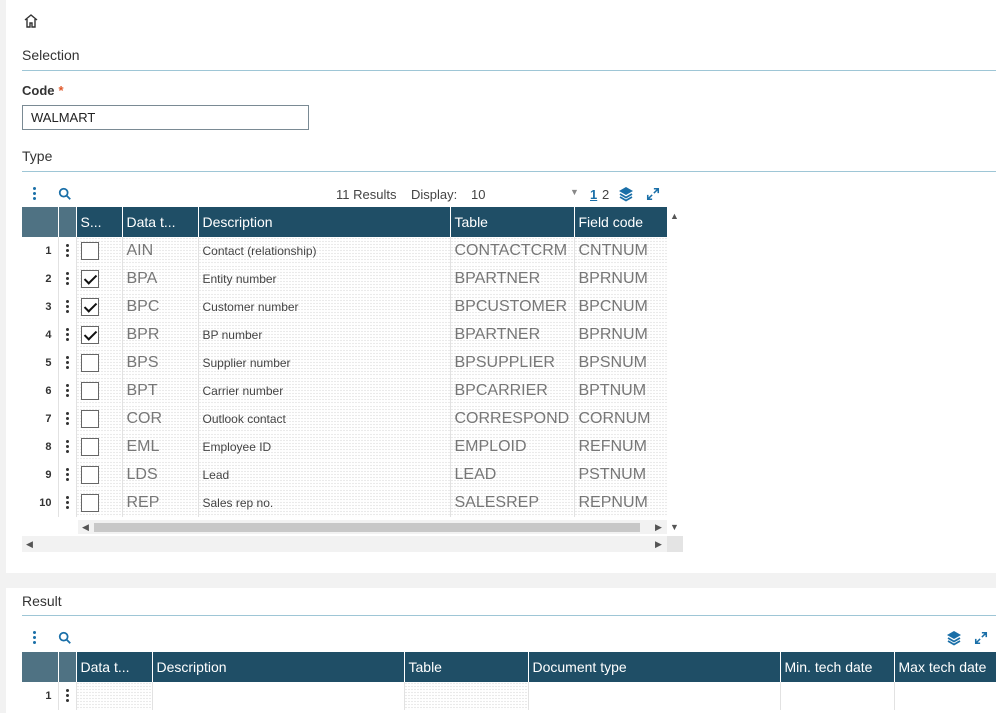  I want to click on display-select: 10 ▼, so click(526, 194).